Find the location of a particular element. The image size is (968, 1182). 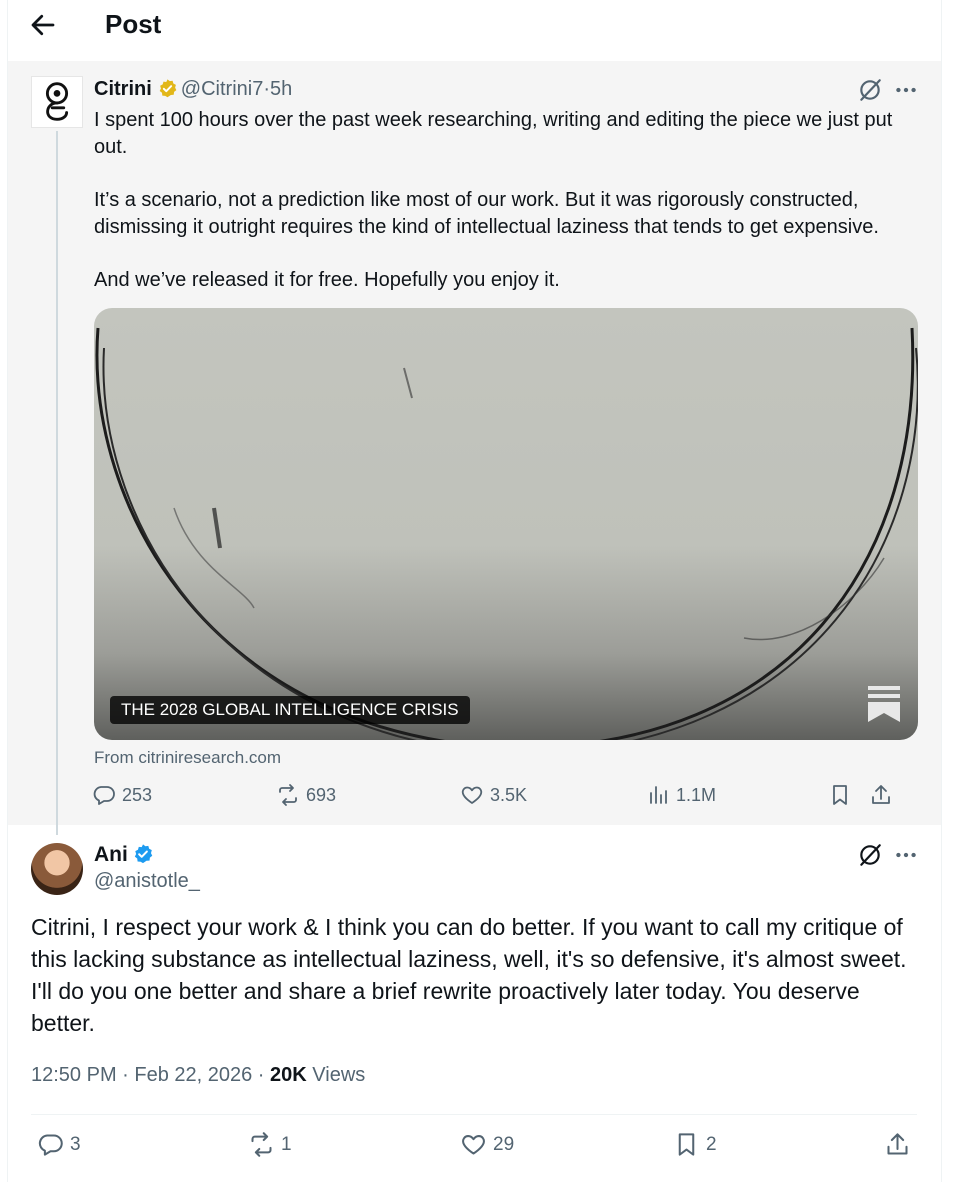

citrini-logo-icon is located at coordinates (57, 101).